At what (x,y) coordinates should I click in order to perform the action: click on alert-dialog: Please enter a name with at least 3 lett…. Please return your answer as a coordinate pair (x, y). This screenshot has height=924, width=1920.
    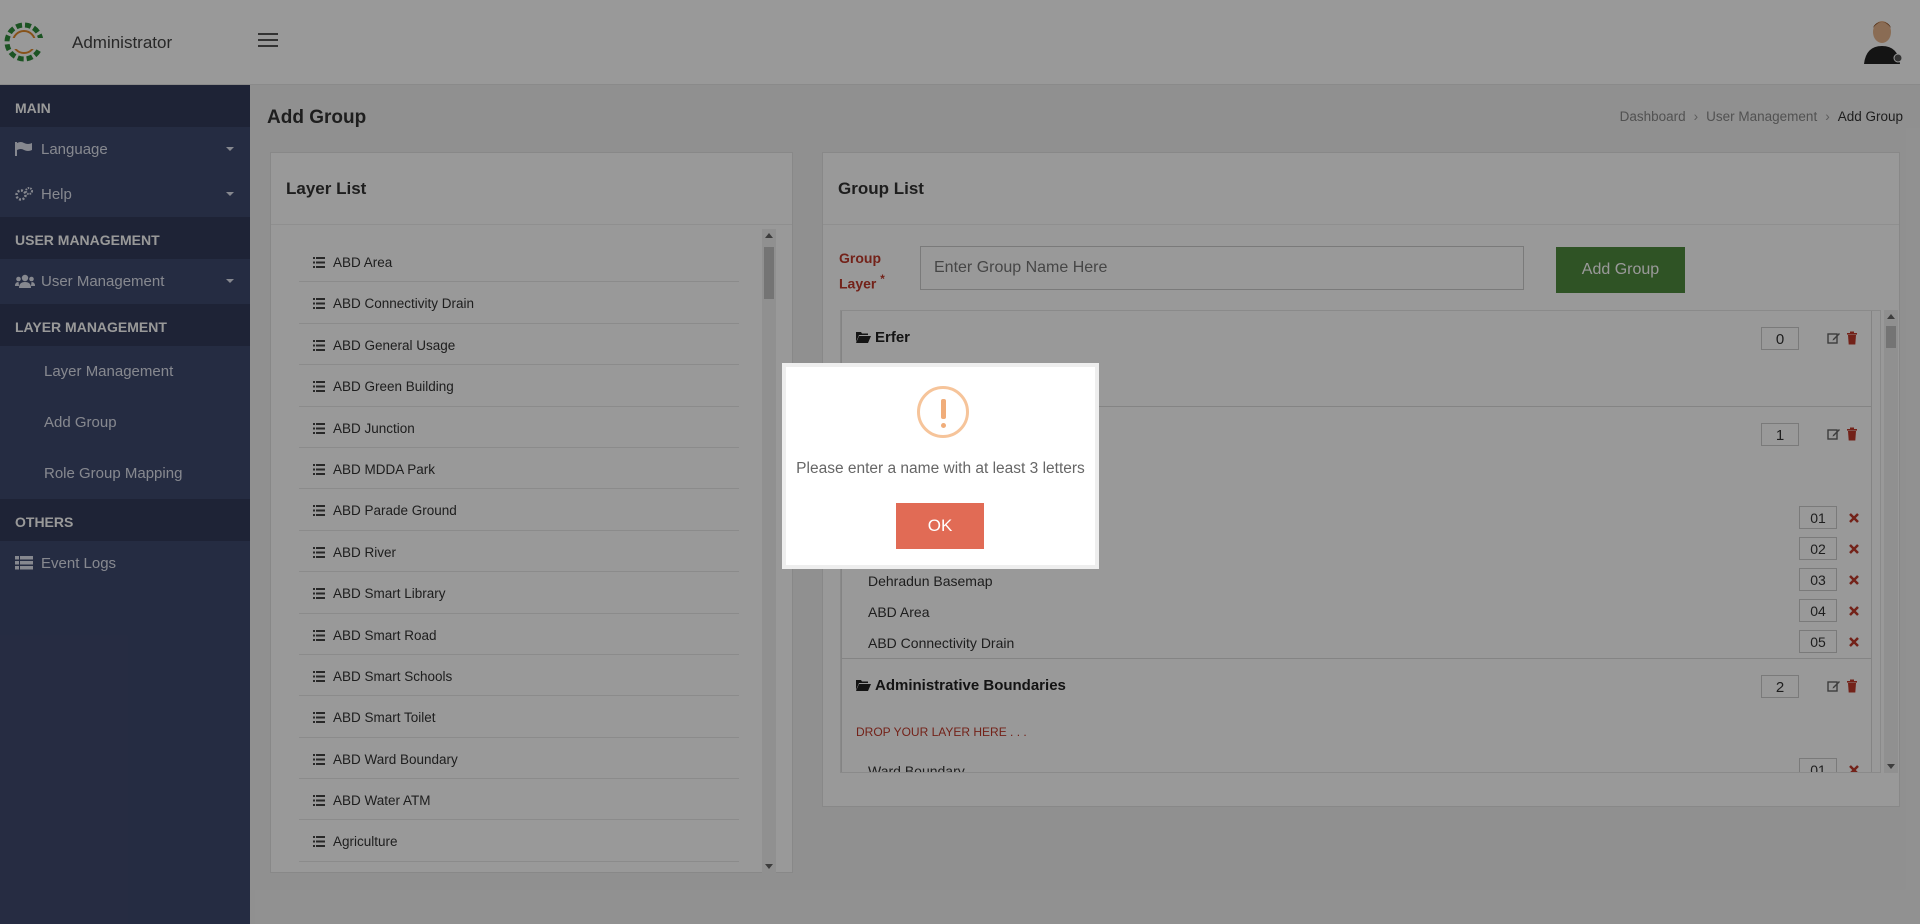
    Looking at the image, I should click on (940, 466).